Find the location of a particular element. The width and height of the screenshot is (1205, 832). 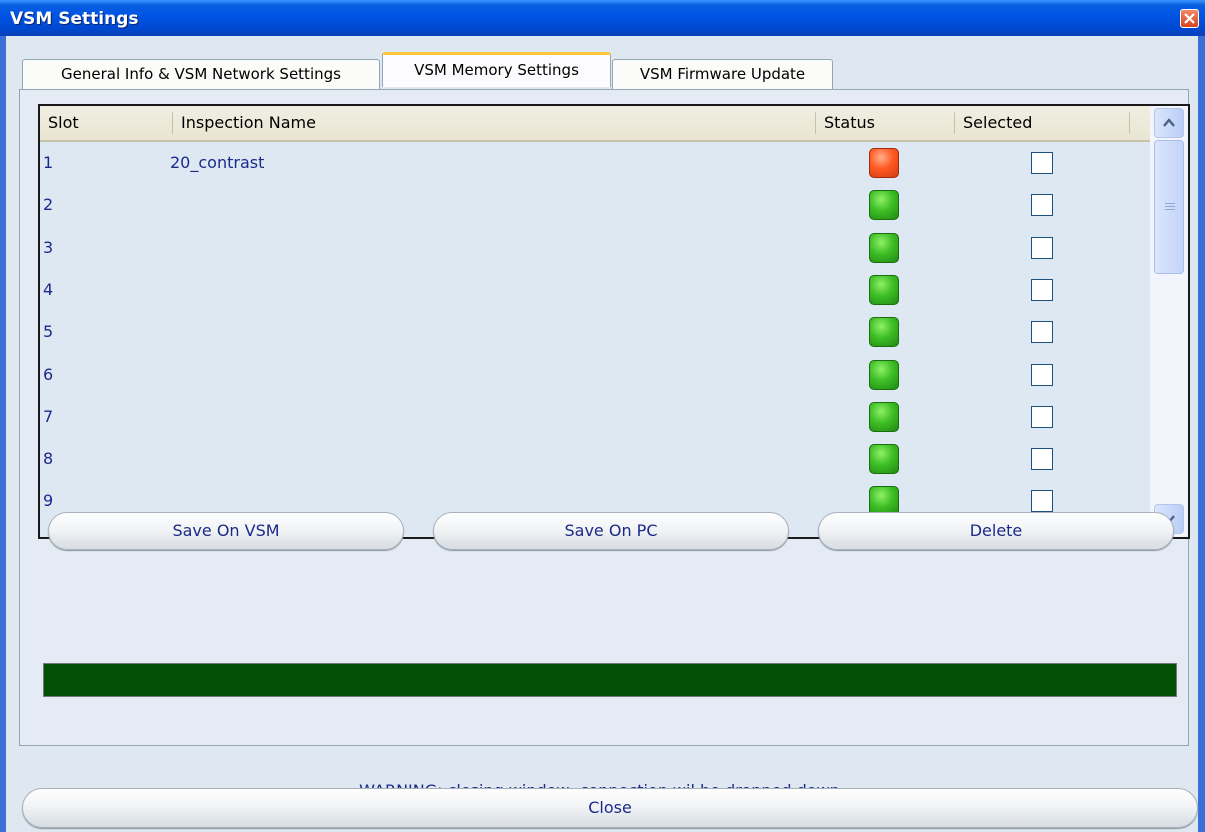

table-row: 3 is located at coordinates (595, 248).